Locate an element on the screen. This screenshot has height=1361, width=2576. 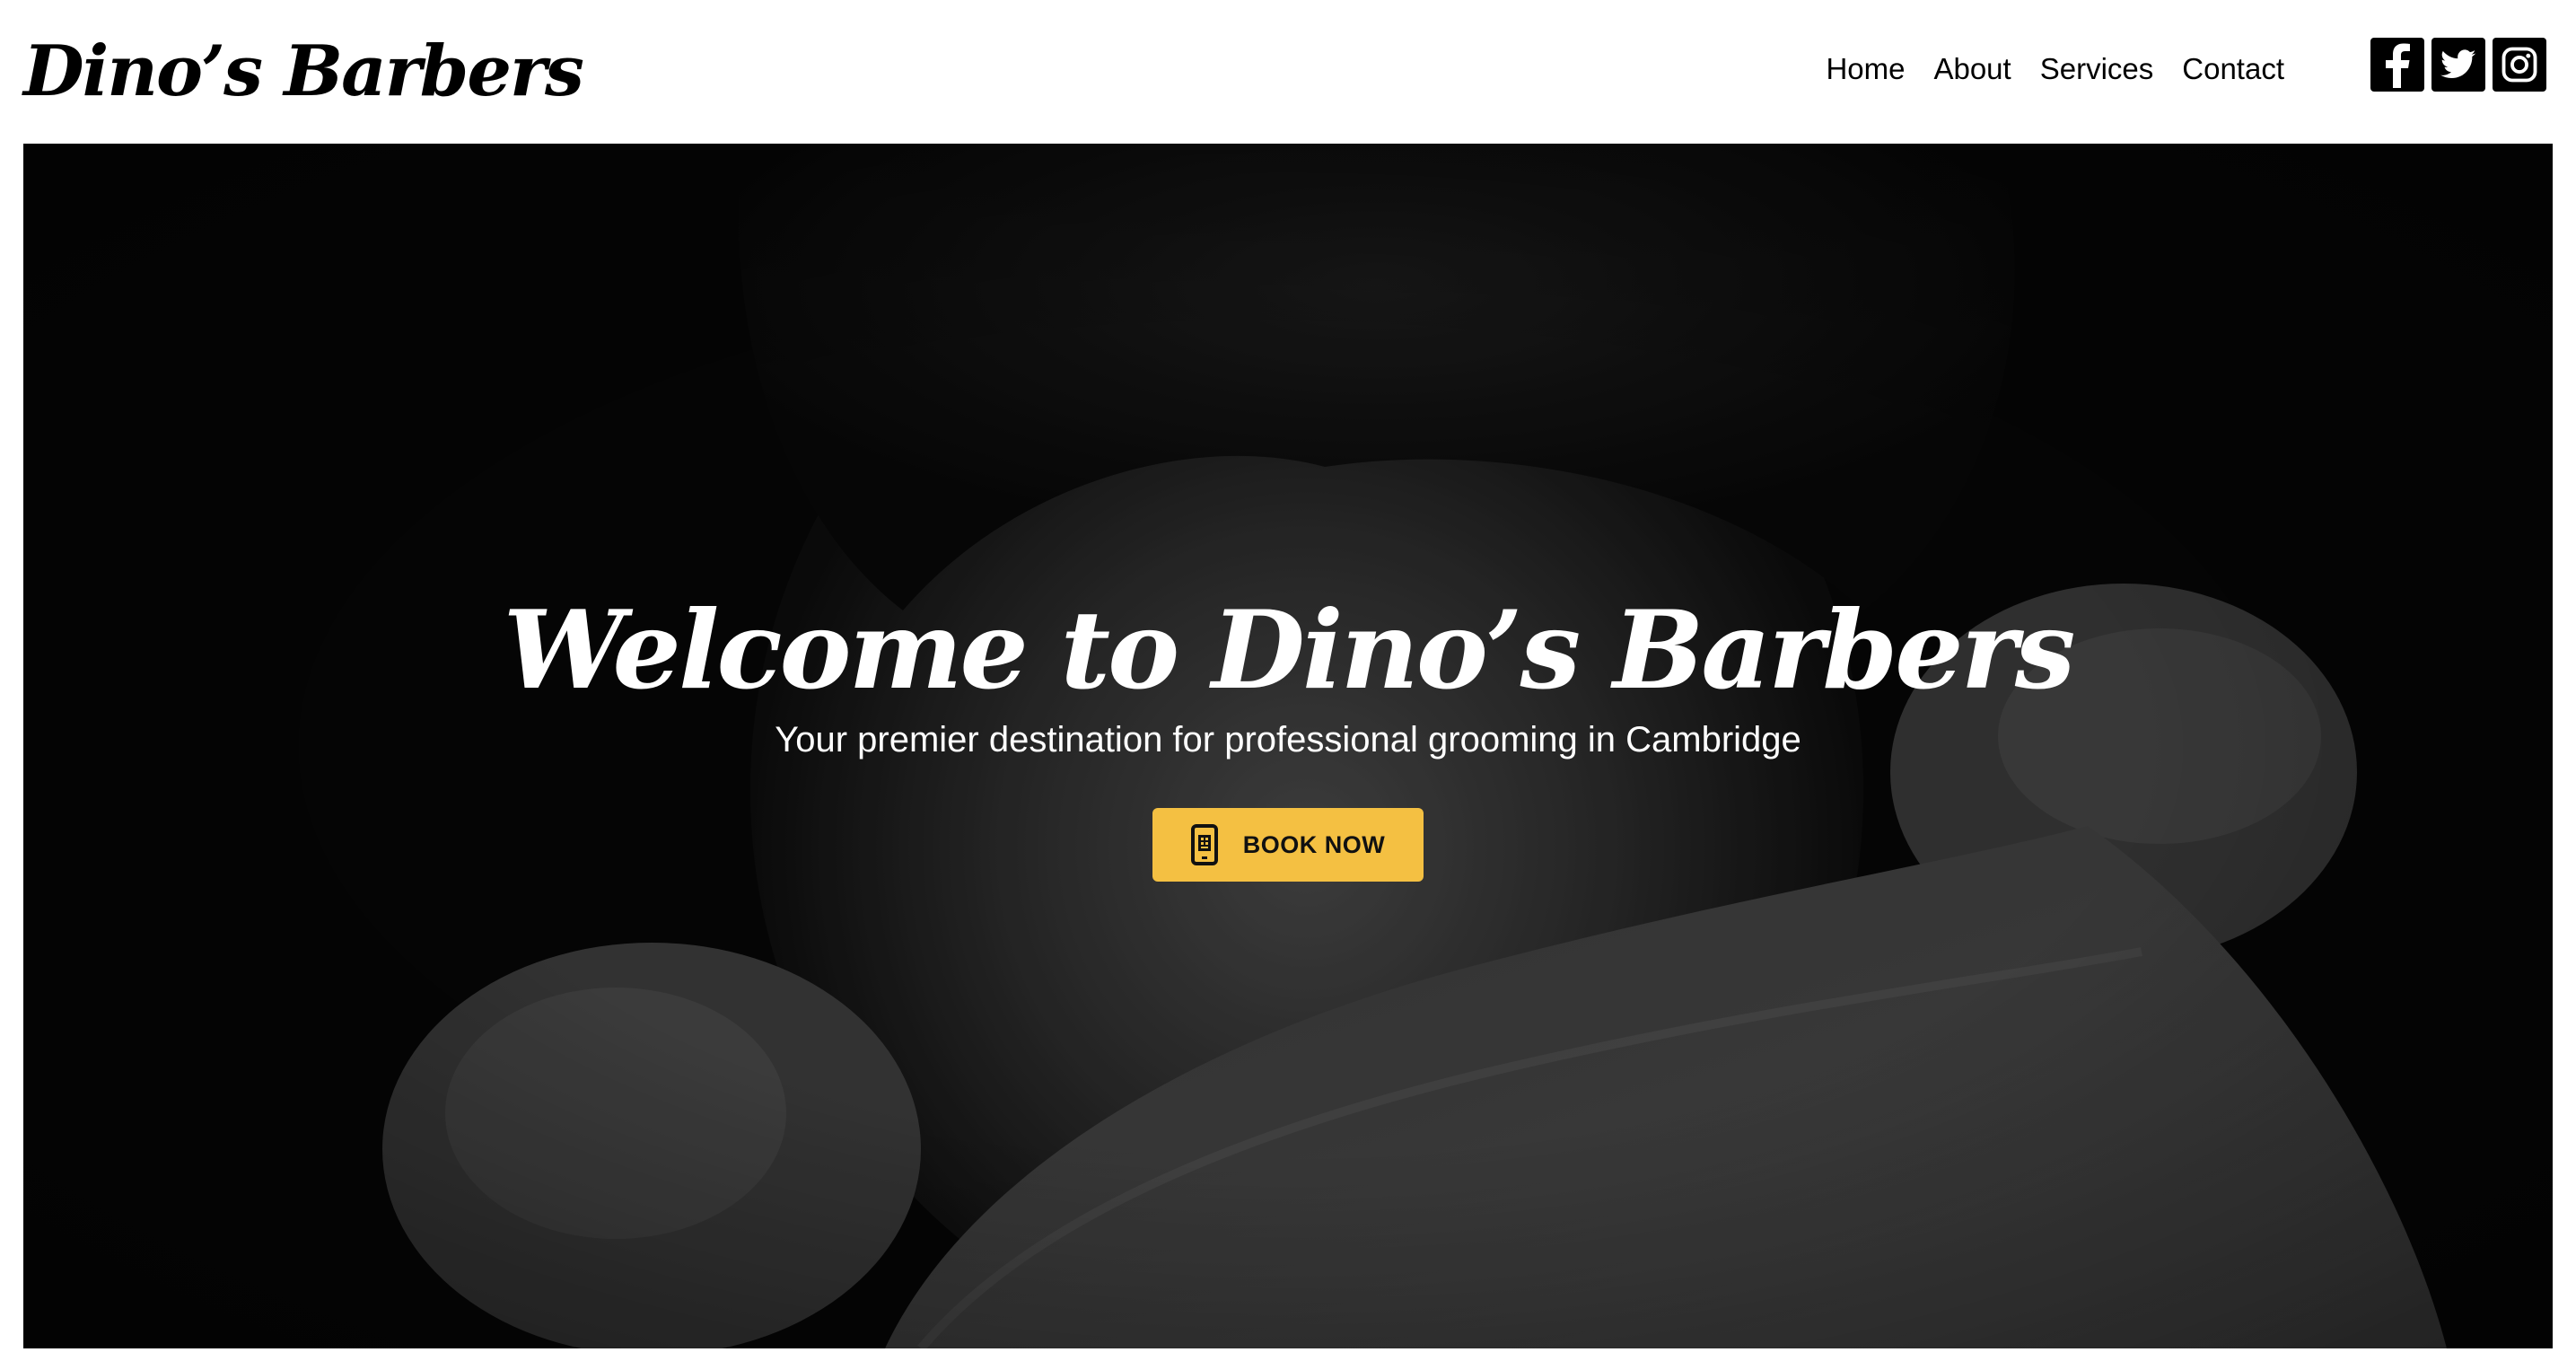
twitter-link is located at coordinates (2458, 65).